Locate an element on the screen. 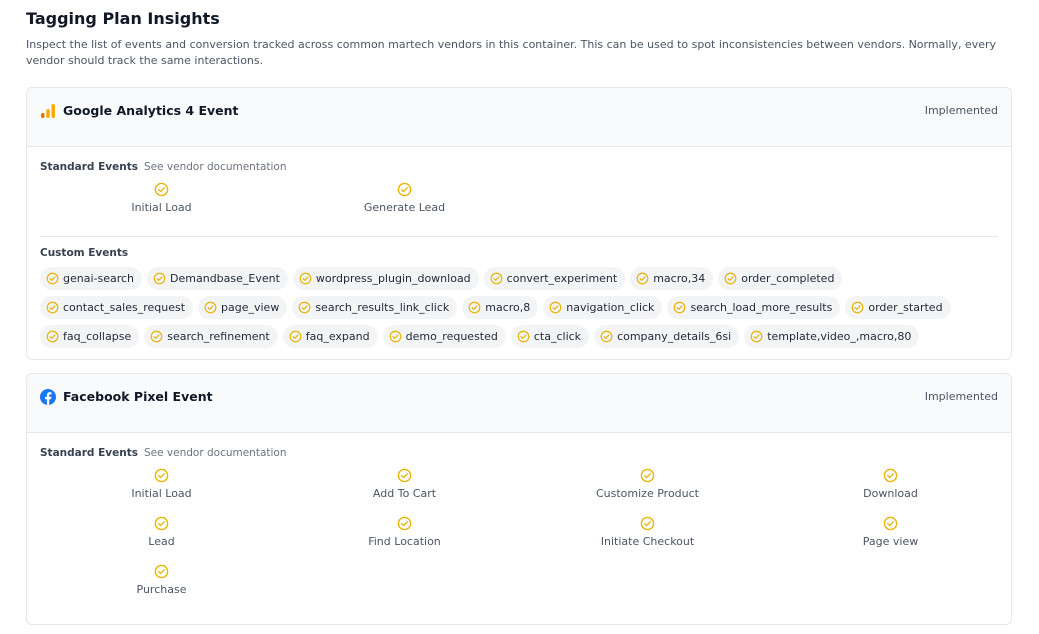  standard-event-label: Lead is located at coordinates (161, 541).